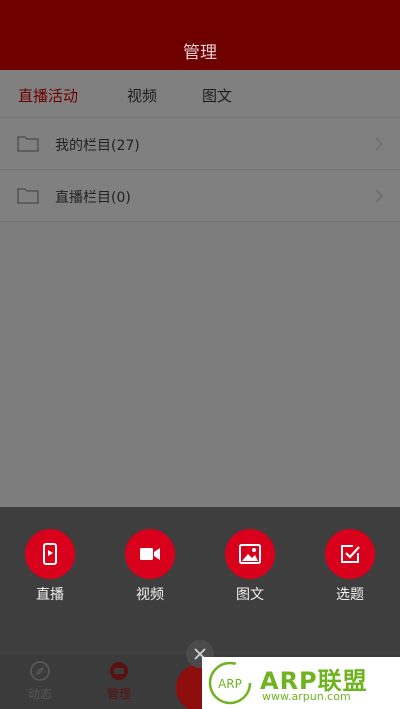  Describe the element at coordinates (118, 694) in the screenshot. I see `nav-label: 管理` at that location.